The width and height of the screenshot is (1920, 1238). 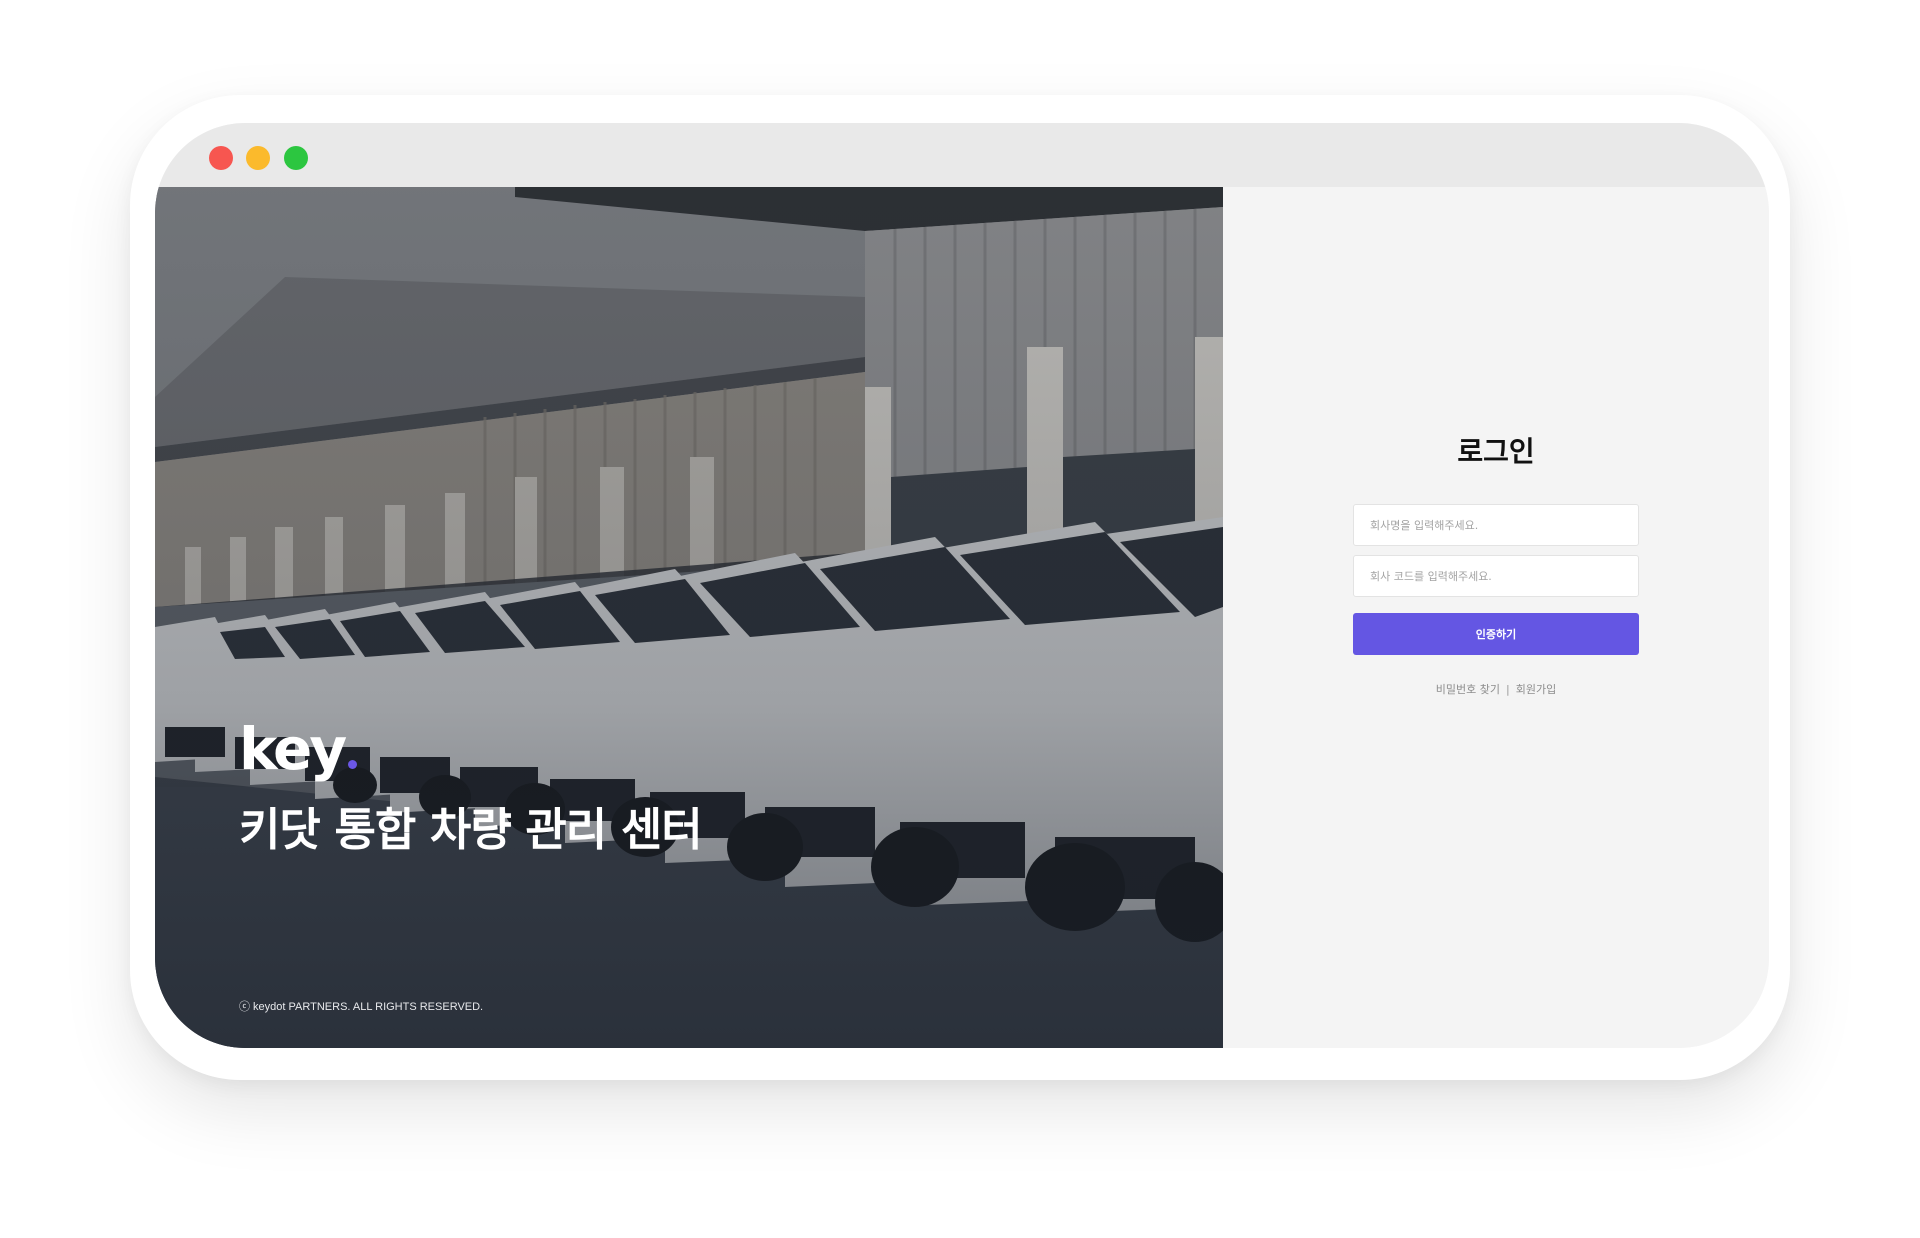 What do you see at coordinates (1496, 634) in the screenshot?
I see `authenticate-button: 인증하기` at bounding box center [1496, 634].